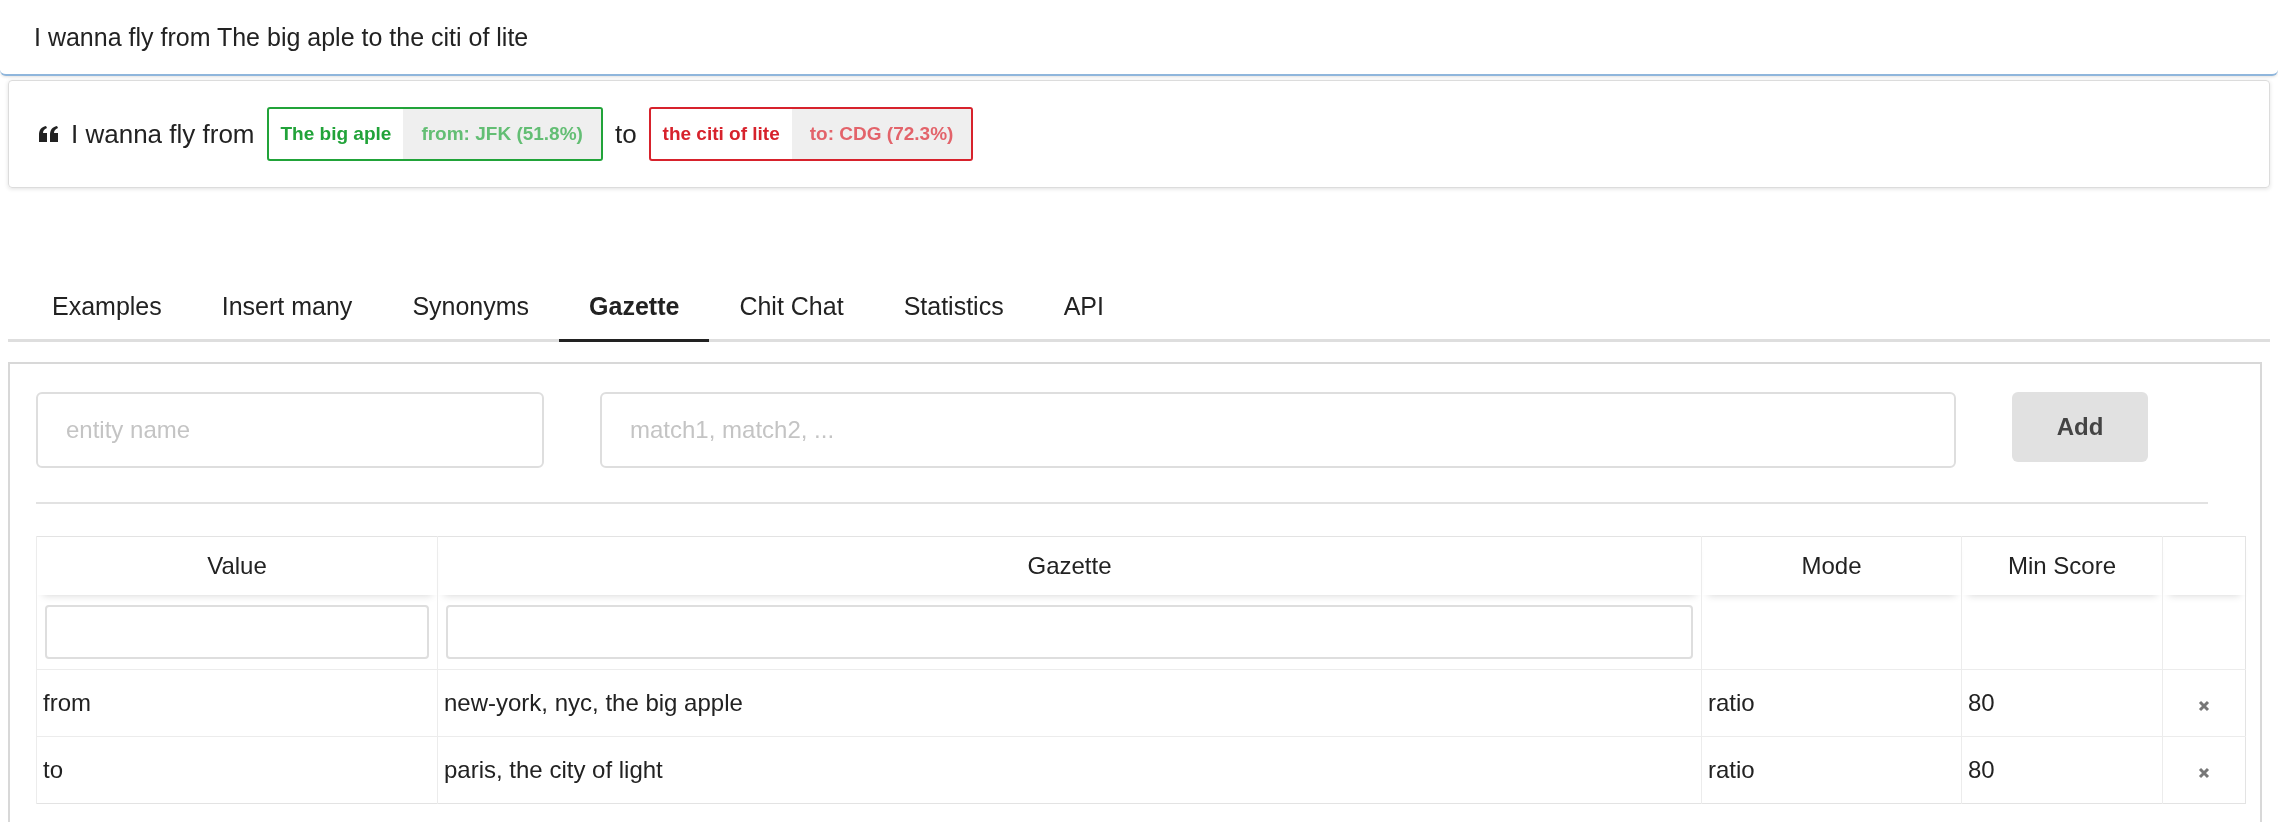 Image resolution: width=2278 pixels, height=836 pixels. What do you see at coordinates (2080, 427) in the screenshot?
I see `add-button: Add` at bounding box center [2080, 427].